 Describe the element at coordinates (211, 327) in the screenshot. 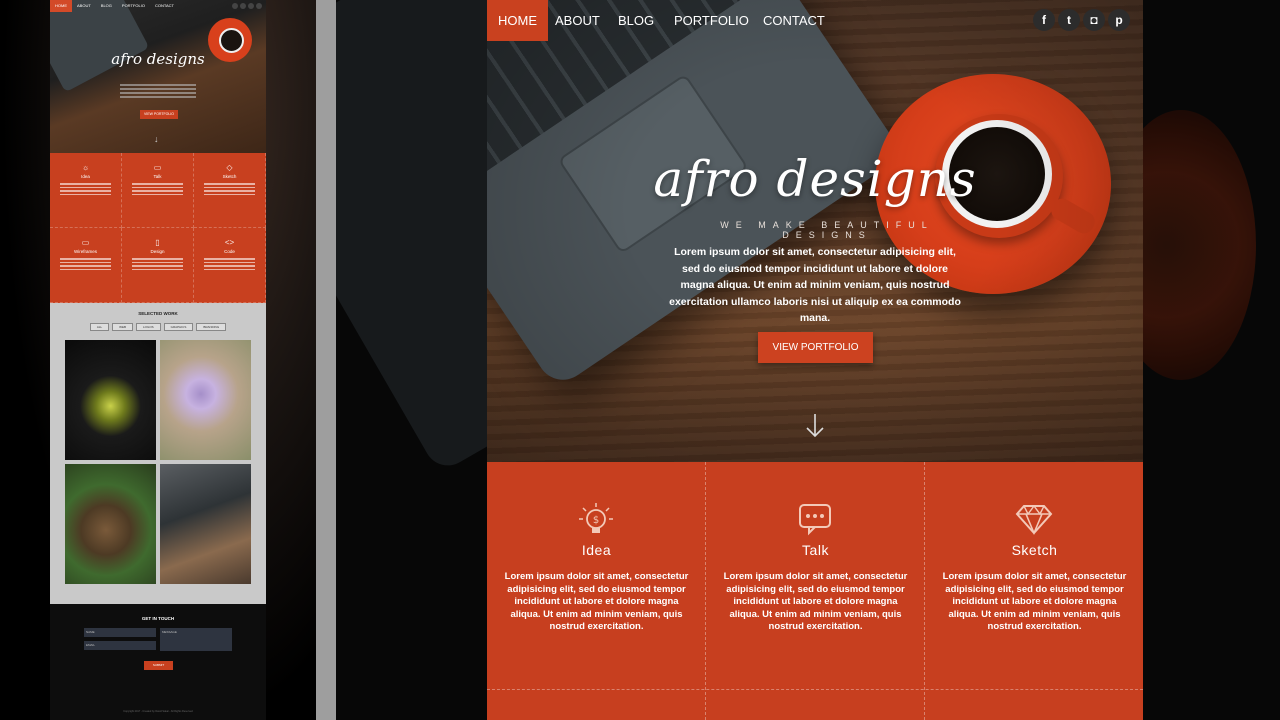

I see `mini-filter-branding: BRANDING` at that location.